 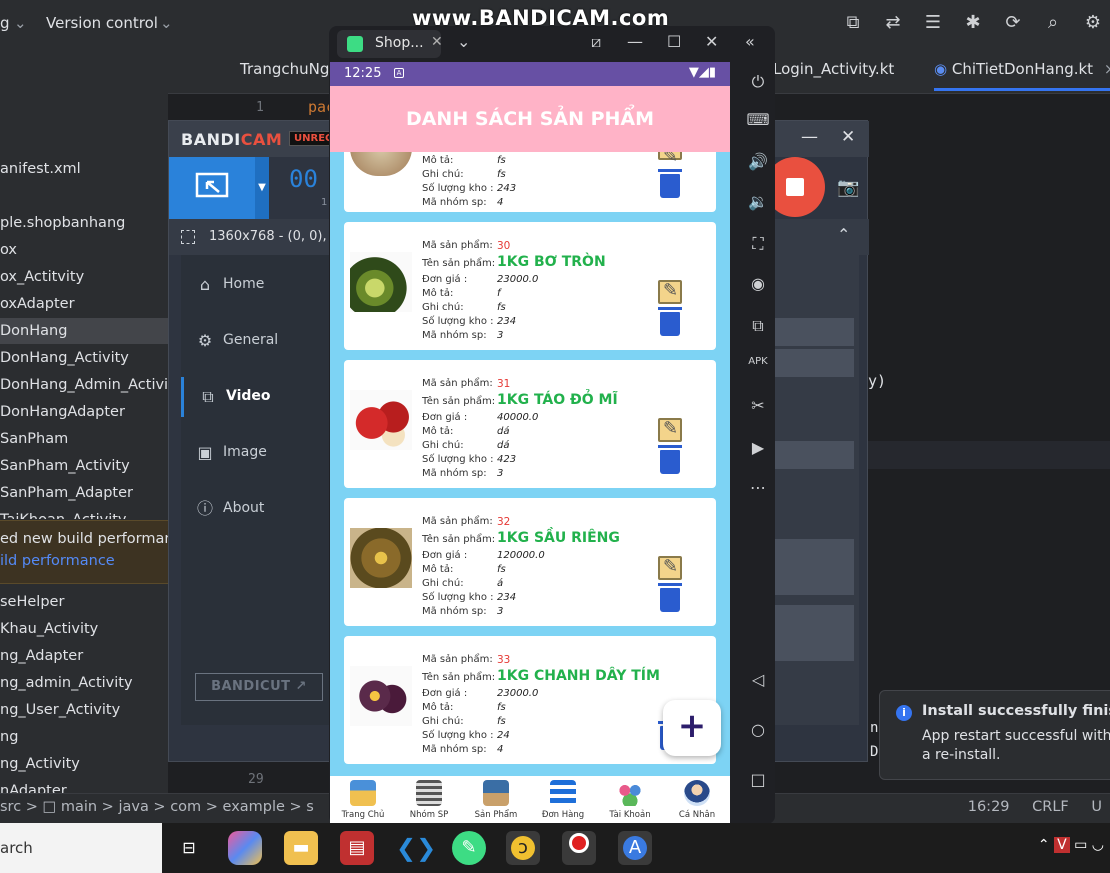 I want to click on tree-item: ox_Actitvity, so click(x=42, y=277).